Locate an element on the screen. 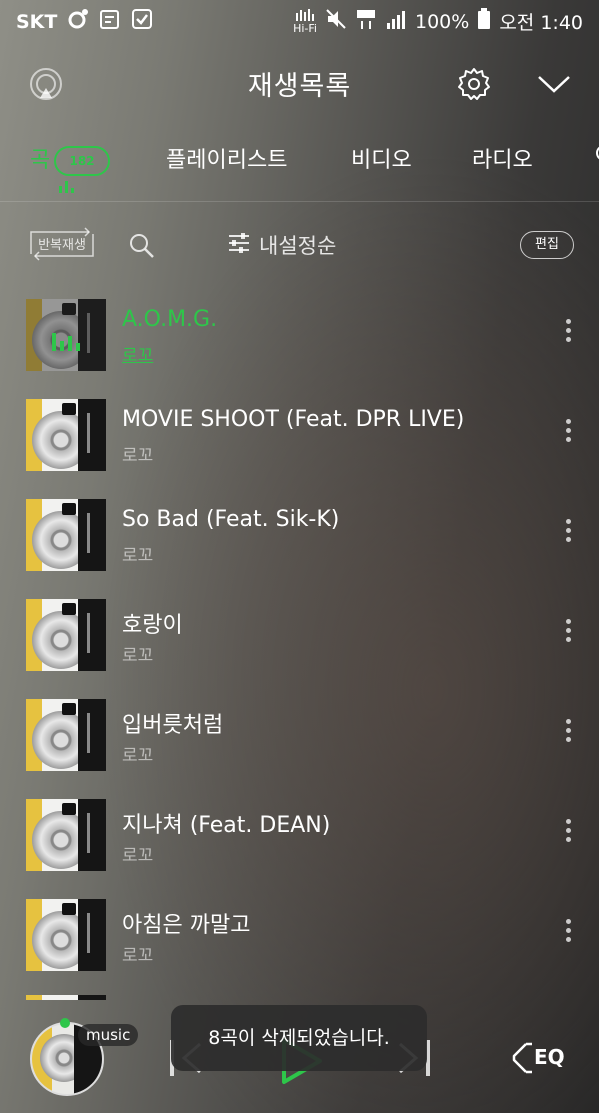 The width and height of the screenshot is (599, 1113). battery-icon is located at coordinates (484, 21).